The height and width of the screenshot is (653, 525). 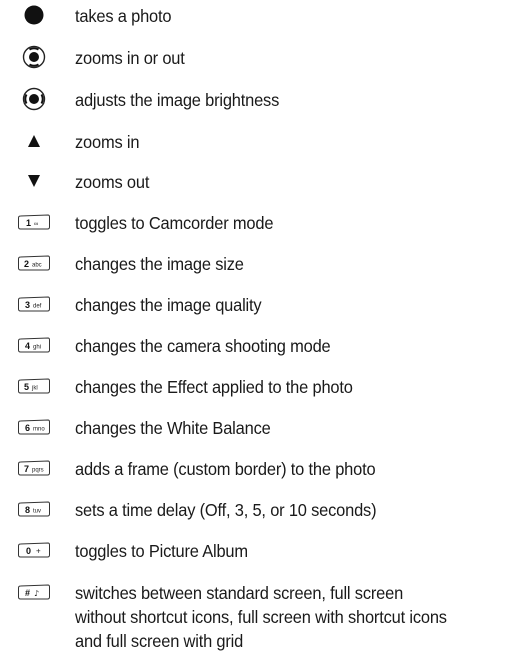 I want to click on key-sub-glyph: ∞, so click(x=36, y=225).